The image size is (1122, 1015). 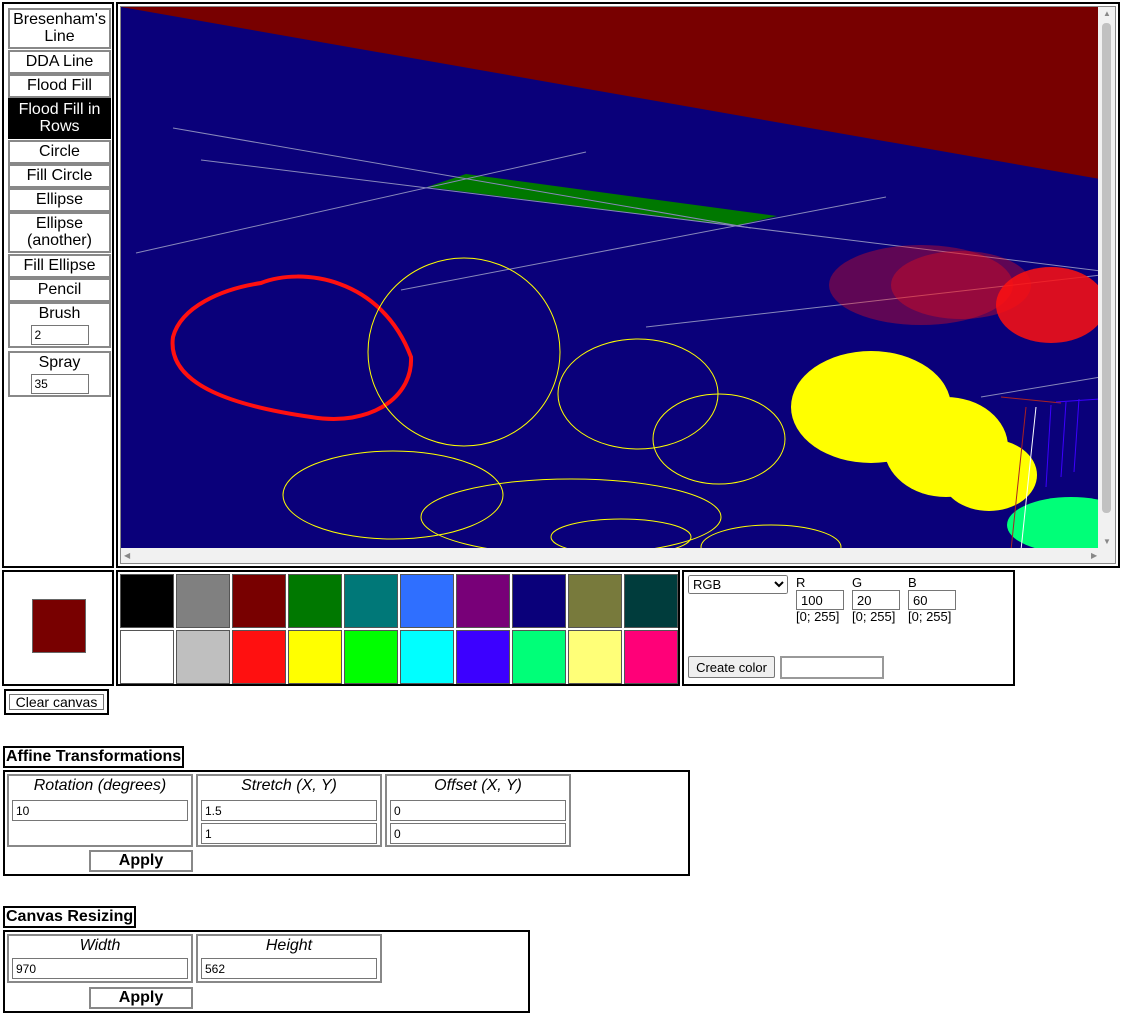 What do you see at coordinates (59, 335) in the screenshot?
I see `brush-size-input` at bounding box center [59, 335].